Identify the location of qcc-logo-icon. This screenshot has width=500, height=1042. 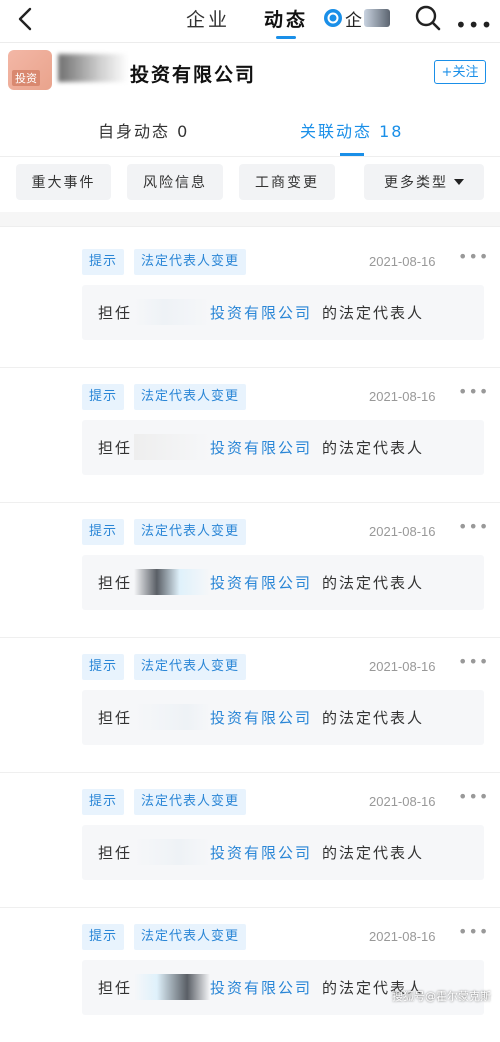
(333, 18).